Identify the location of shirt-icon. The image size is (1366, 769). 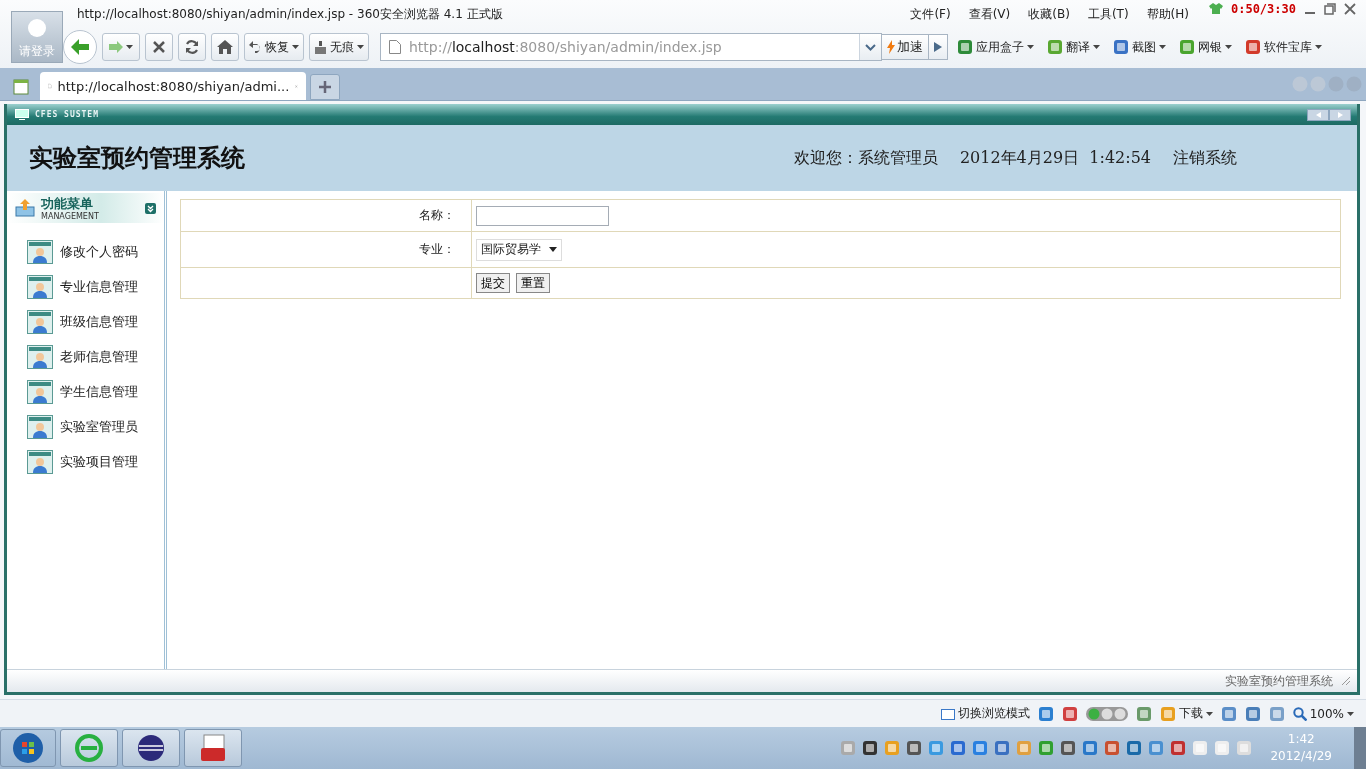
(1215, 9).